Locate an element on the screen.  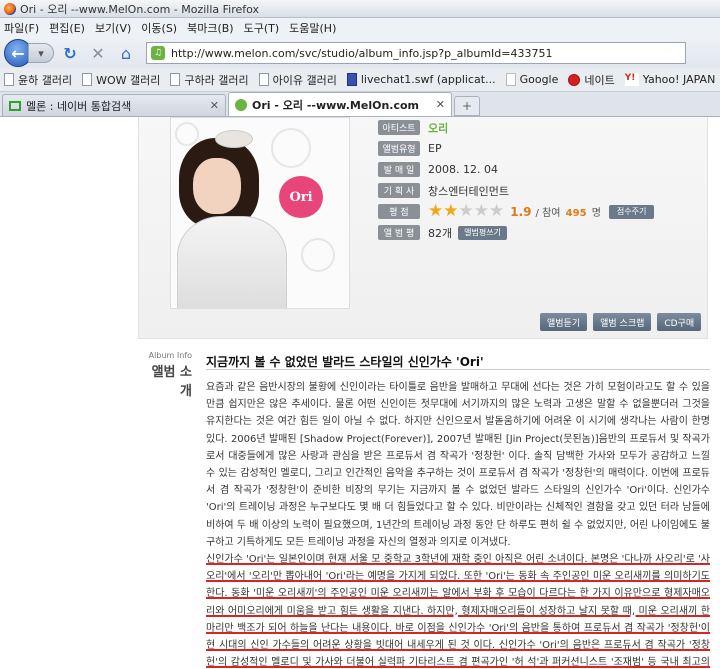
firefox-icon is located at coordinates (10, 8).